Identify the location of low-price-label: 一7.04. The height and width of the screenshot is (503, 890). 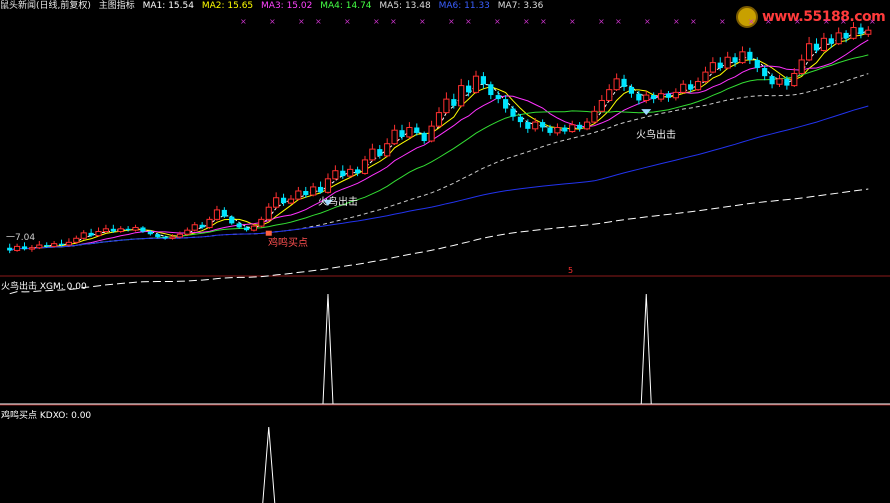
(21, 238).